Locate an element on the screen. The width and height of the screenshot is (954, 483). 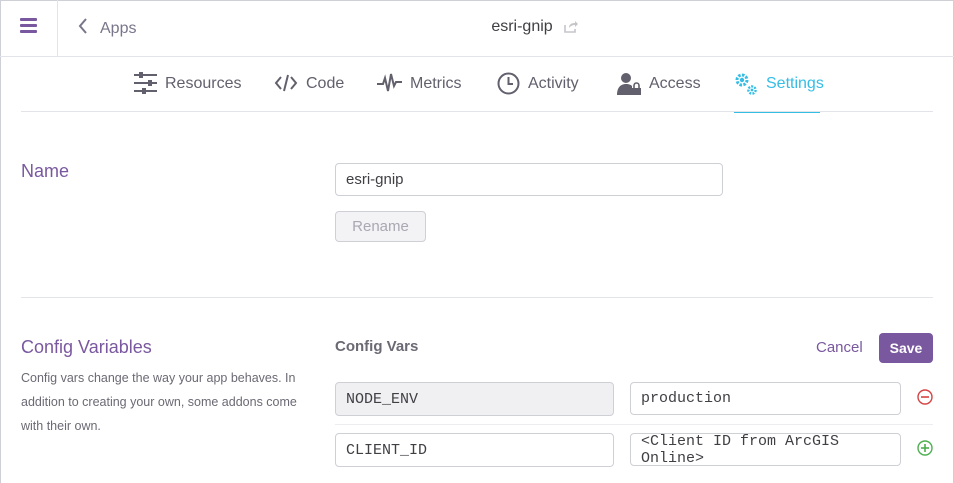
config-value-field: <Client ID from ArcGIS Online> is located at coordinates (765, 449).